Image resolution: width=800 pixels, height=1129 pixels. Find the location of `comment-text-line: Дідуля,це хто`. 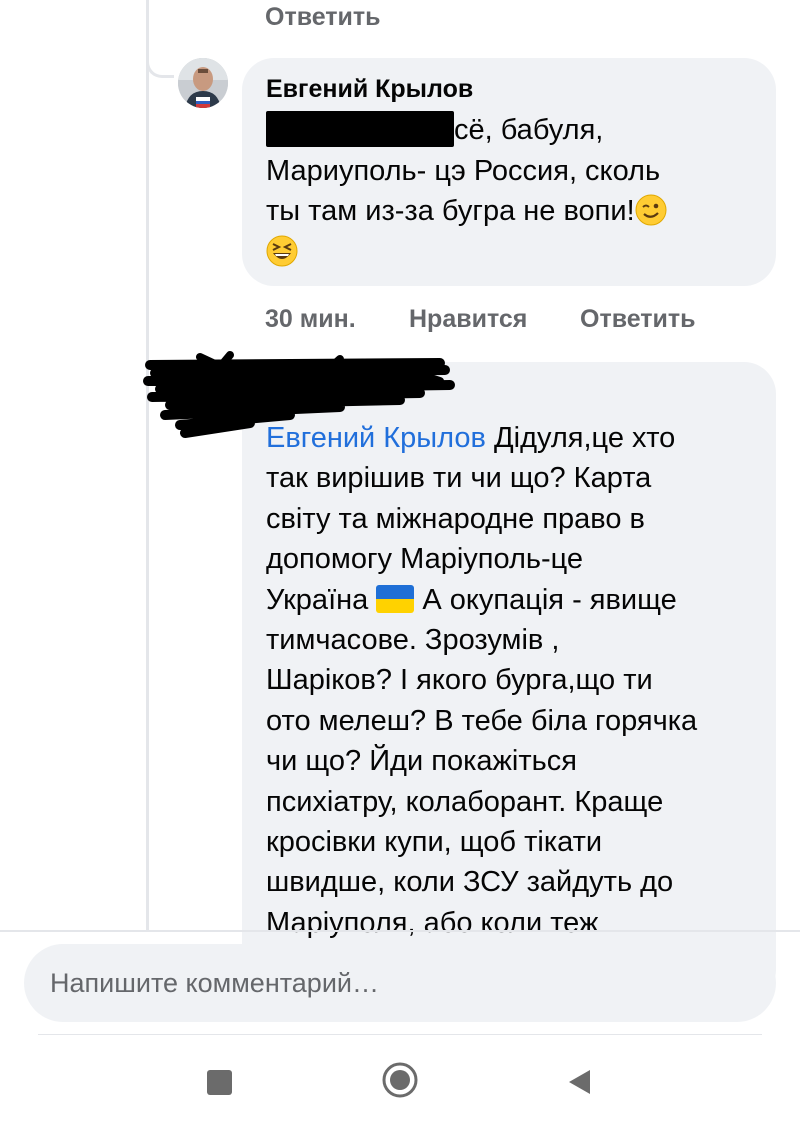

comment-text-line: Дідуля,це хто is located at coordinates (580, 438).